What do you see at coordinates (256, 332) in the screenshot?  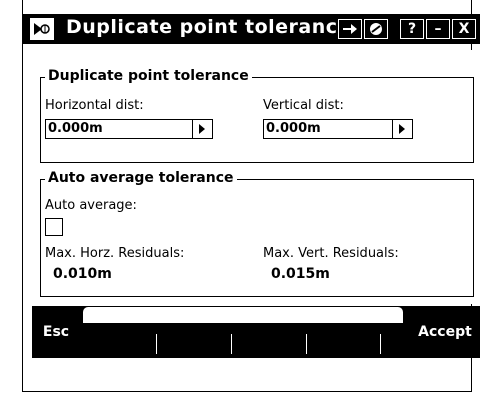 I see `softkey-bar: Esc Accept` at bounding box center [256, 332].